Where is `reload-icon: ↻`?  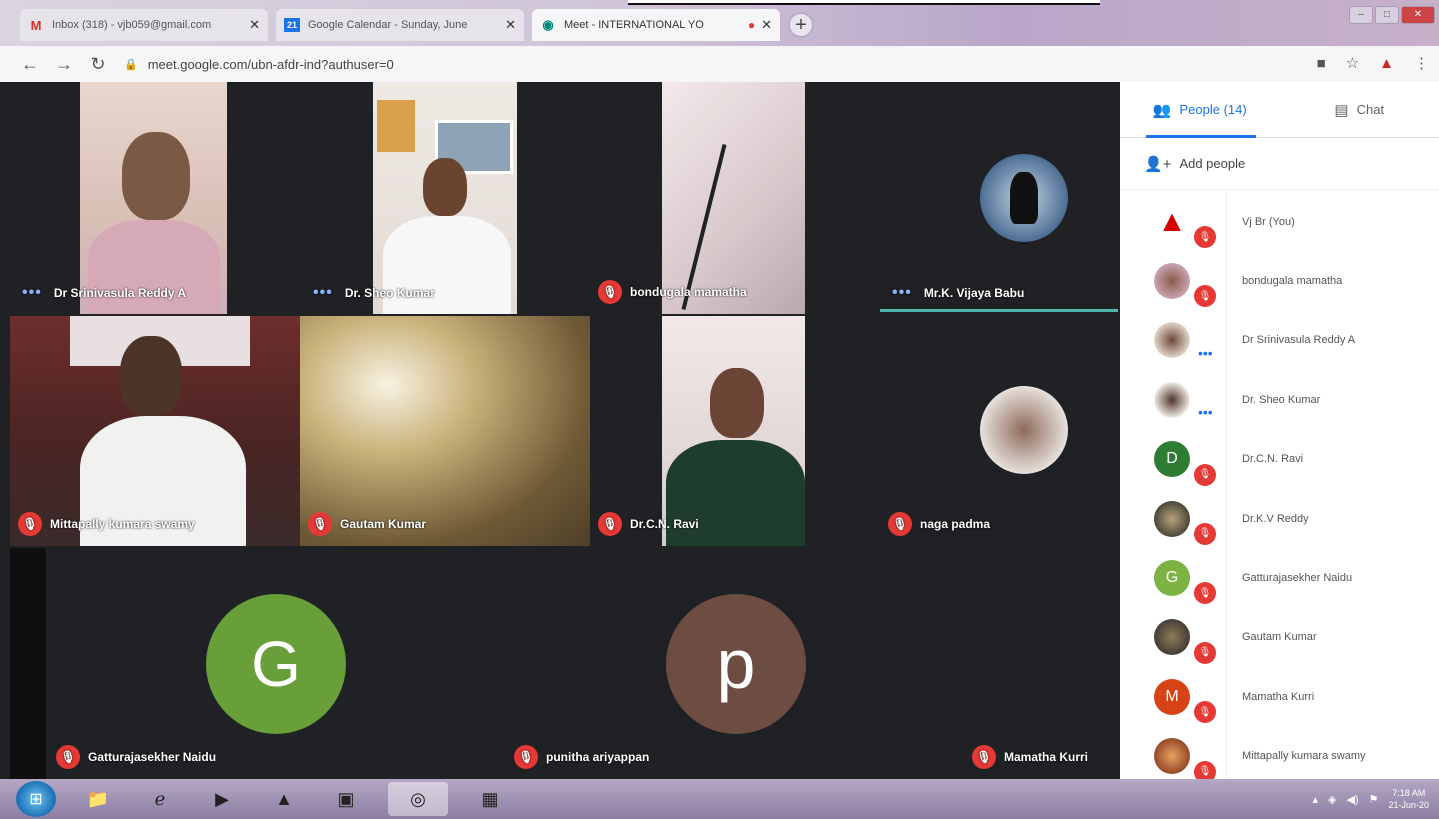 reload-icon: ↻ is located at coordinates (98, 64).